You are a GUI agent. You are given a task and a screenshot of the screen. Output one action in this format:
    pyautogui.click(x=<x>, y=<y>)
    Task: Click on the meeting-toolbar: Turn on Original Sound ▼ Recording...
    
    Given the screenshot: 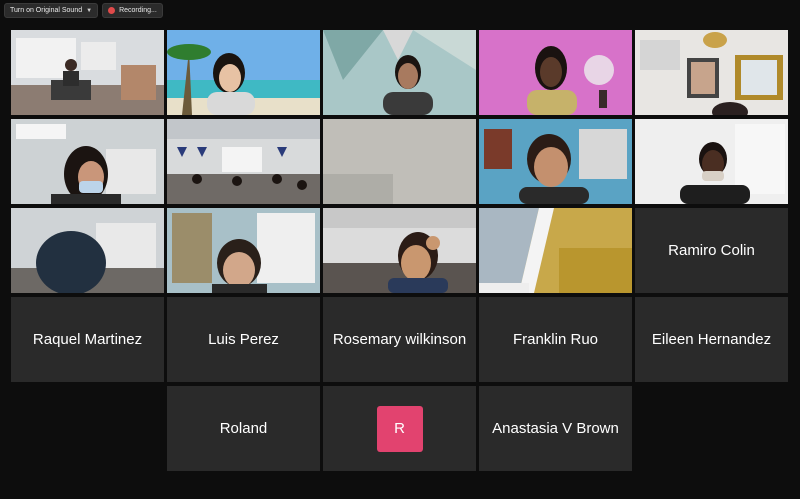 What is the action you would take?
    pyautogui.click(x=83, y=10)
    